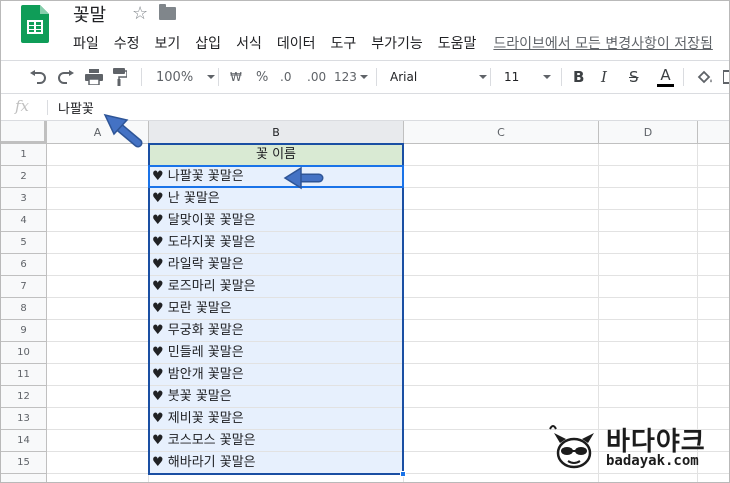 Image resolution: width=730 pixels, height=483 pixels. I want to click on column-header-d: D, so click(648, 132).